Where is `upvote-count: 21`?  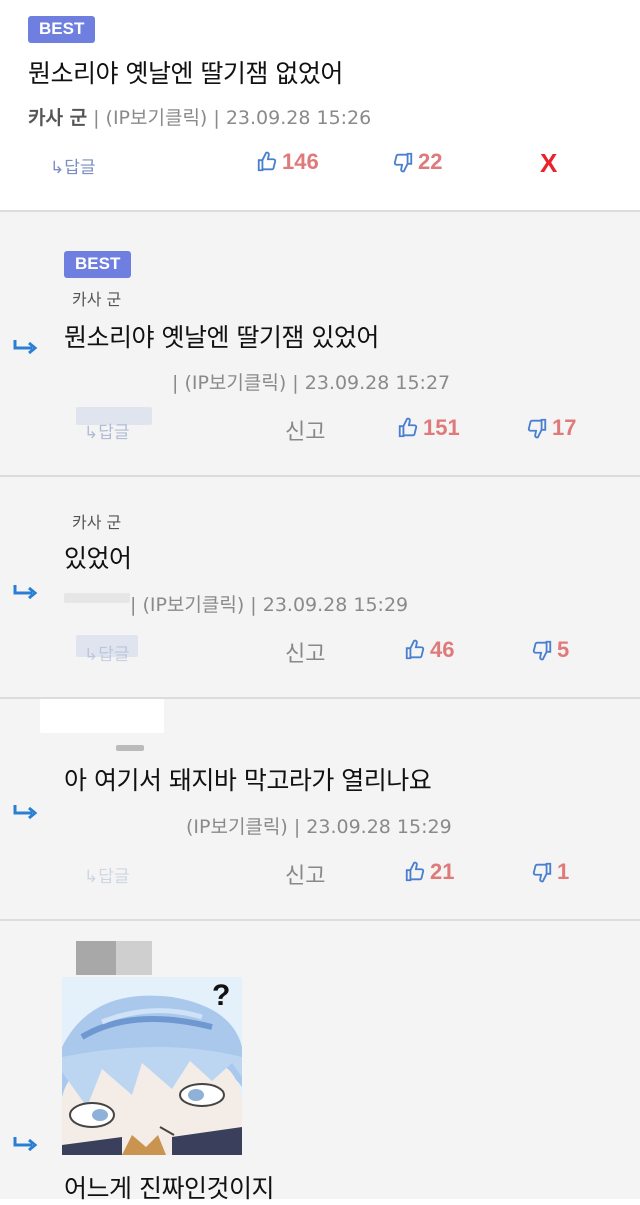
upvote-count: 21 is located at coordinates (442, 871).